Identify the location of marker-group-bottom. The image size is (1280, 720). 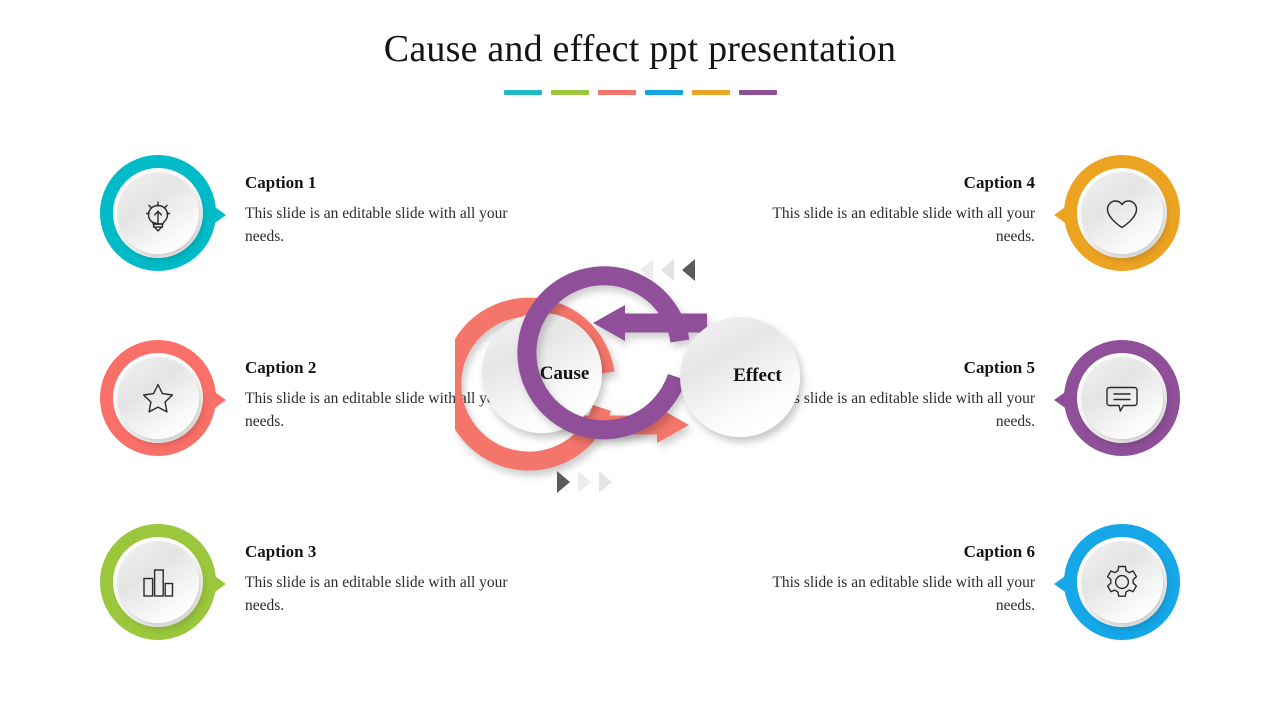
(584, 482).